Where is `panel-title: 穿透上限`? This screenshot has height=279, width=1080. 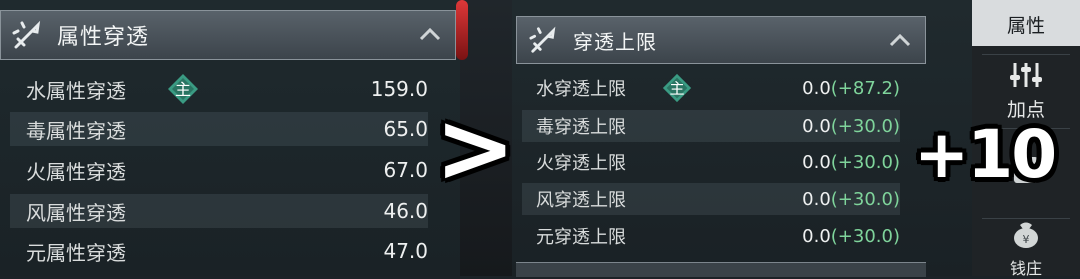
panel-title: 穿透上限 is located at coordinates (615, 41).